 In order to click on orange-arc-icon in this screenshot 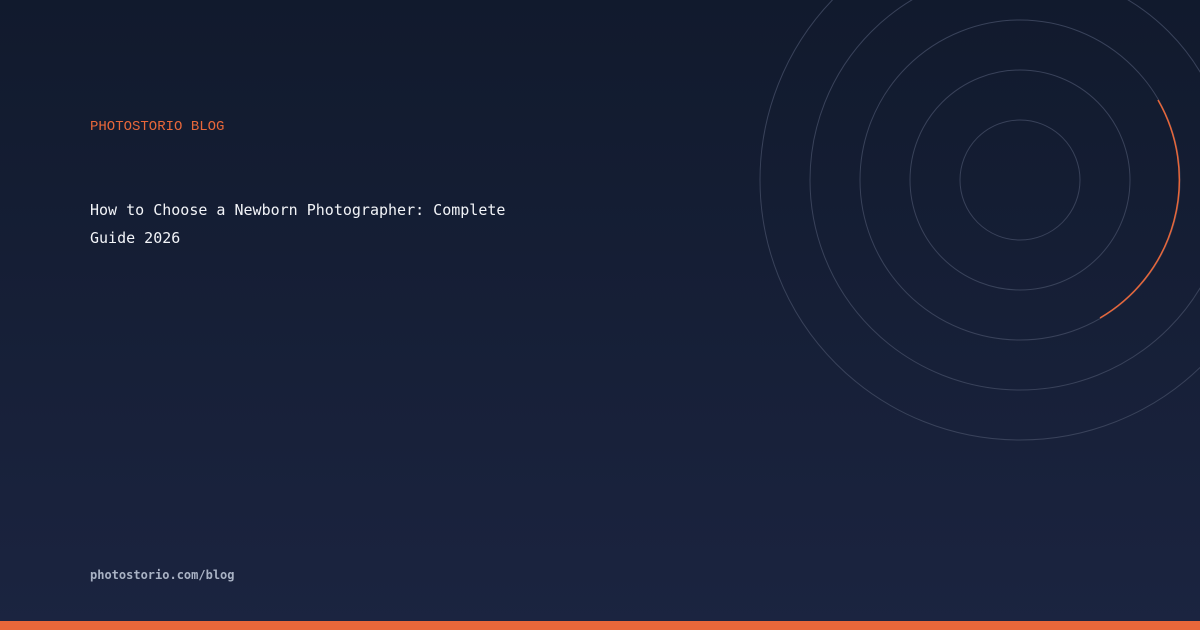, I will do `click(1140, 209)`.